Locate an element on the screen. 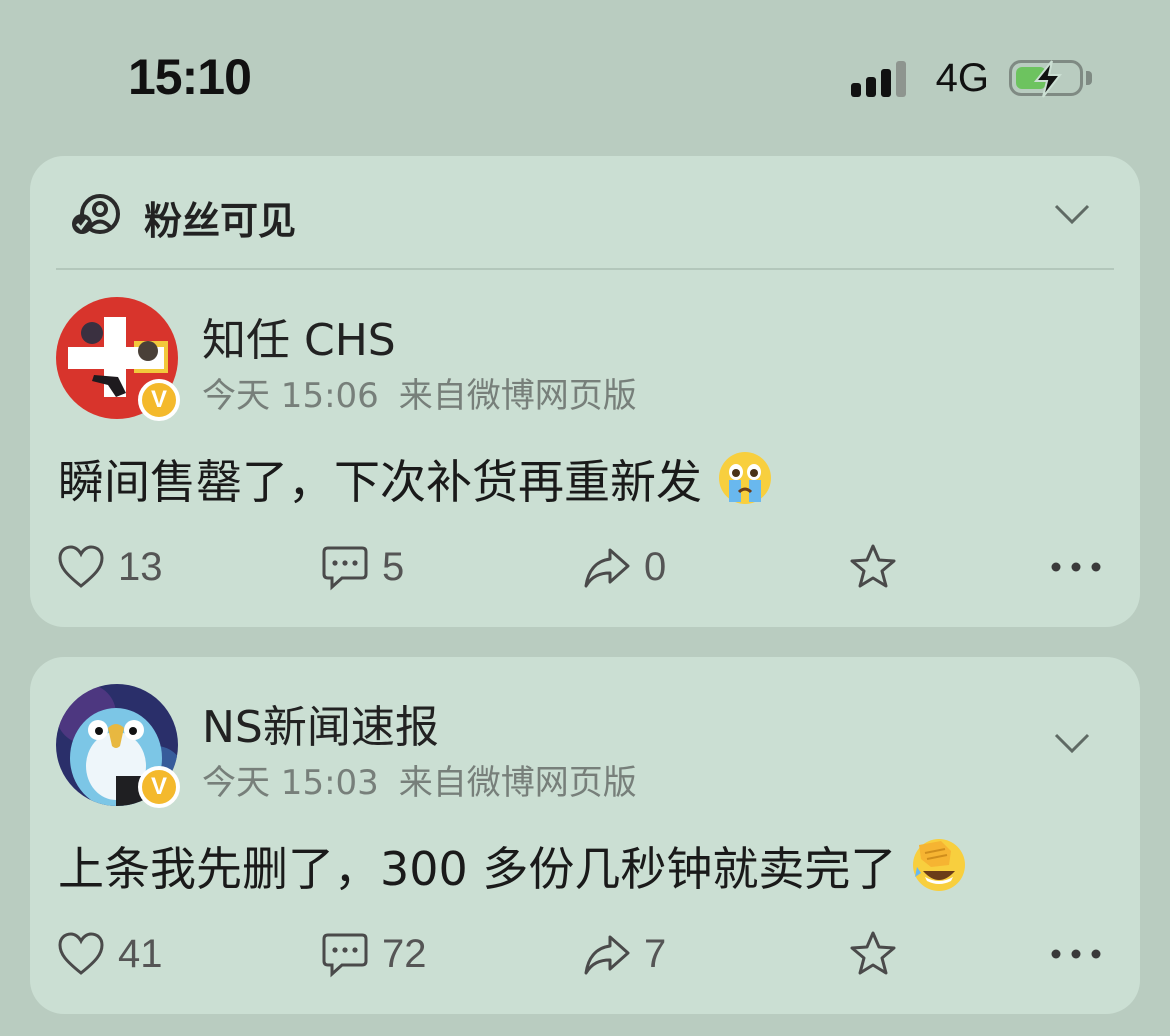  post-meta: 今天 15:03 来自微博网页版 is located at coordinates (419, 779).